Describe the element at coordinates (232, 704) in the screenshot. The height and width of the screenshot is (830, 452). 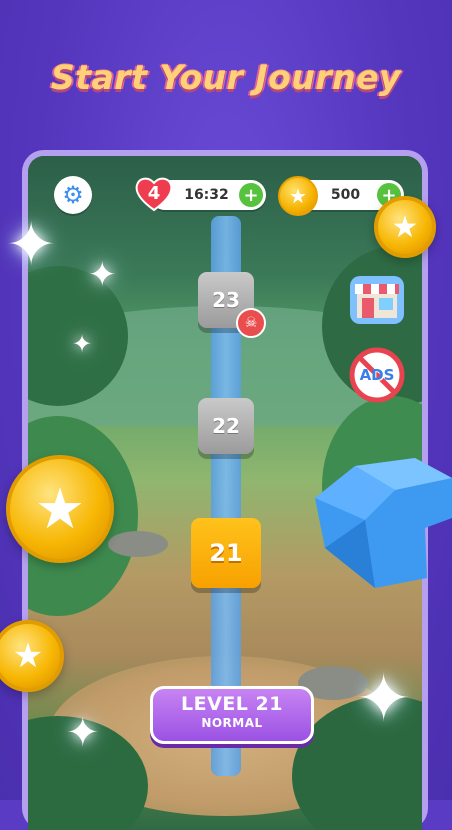
I see `level-title: LEVEL 21` at that location.